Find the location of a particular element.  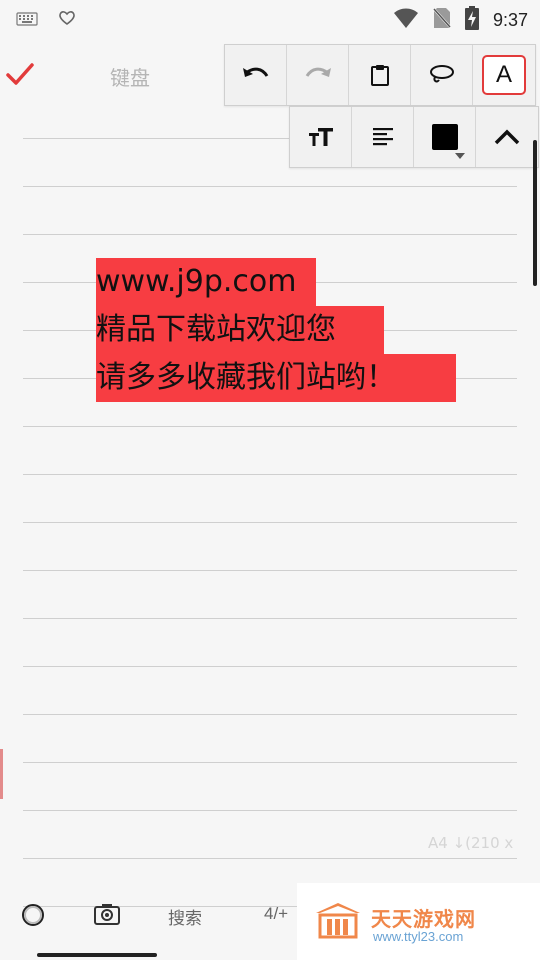

align-button is located at coordinates (383, 137).